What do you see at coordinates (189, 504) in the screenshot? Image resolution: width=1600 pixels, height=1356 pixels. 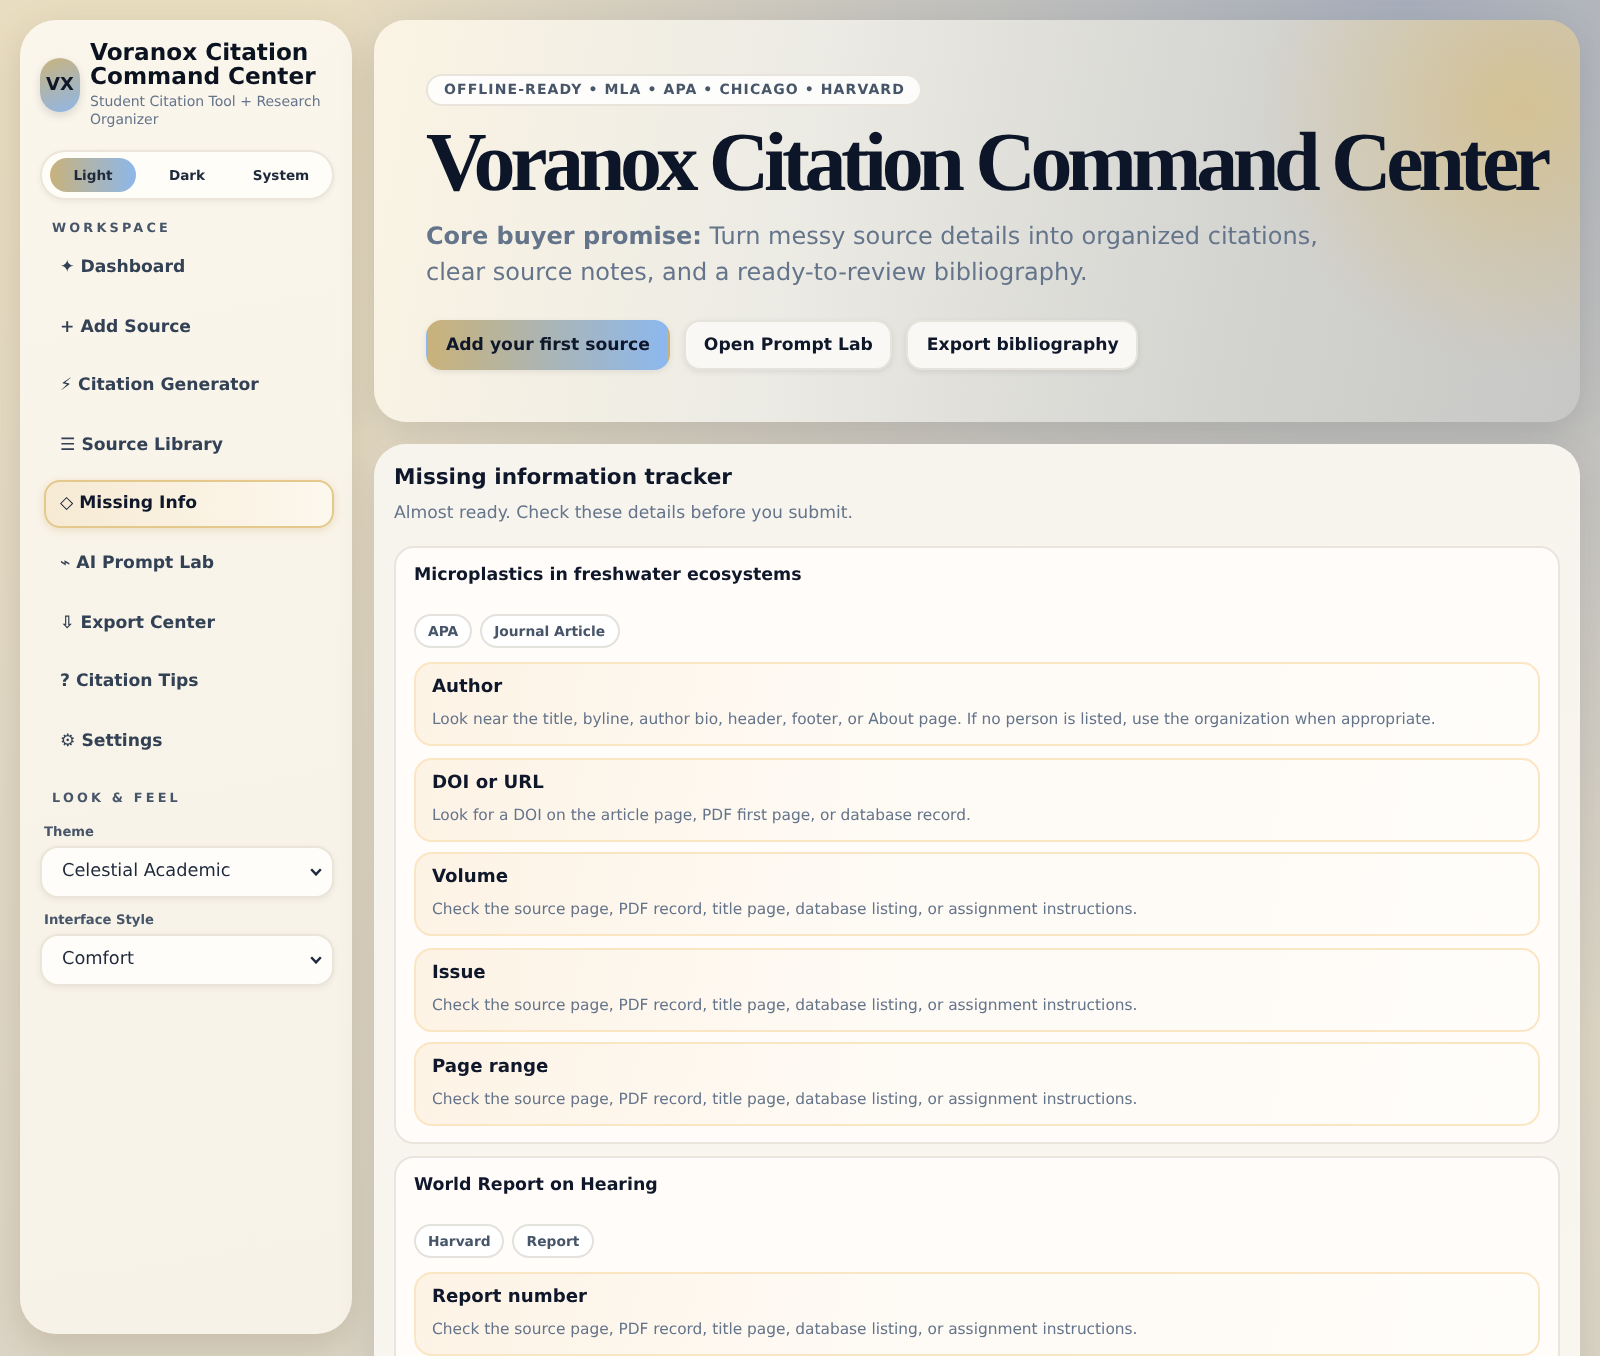 I see `nav-item: ◇ Missing Info` at bounding box center [189, 504].